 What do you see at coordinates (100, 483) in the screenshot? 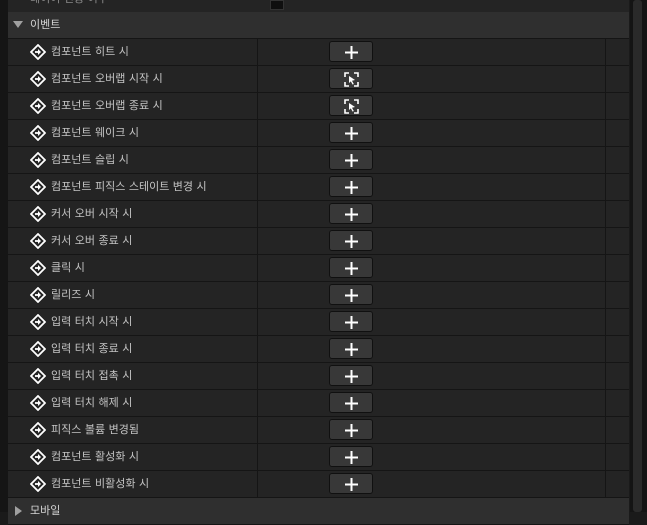
I see `event-label: 컴포넌트 비활성화 시` at bounding box center [100, 483].